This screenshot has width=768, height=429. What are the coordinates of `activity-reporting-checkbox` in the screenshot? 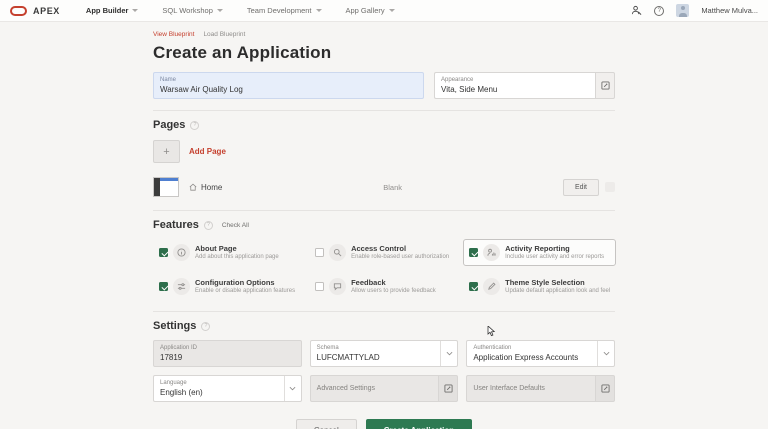 It's located at (474, 252).